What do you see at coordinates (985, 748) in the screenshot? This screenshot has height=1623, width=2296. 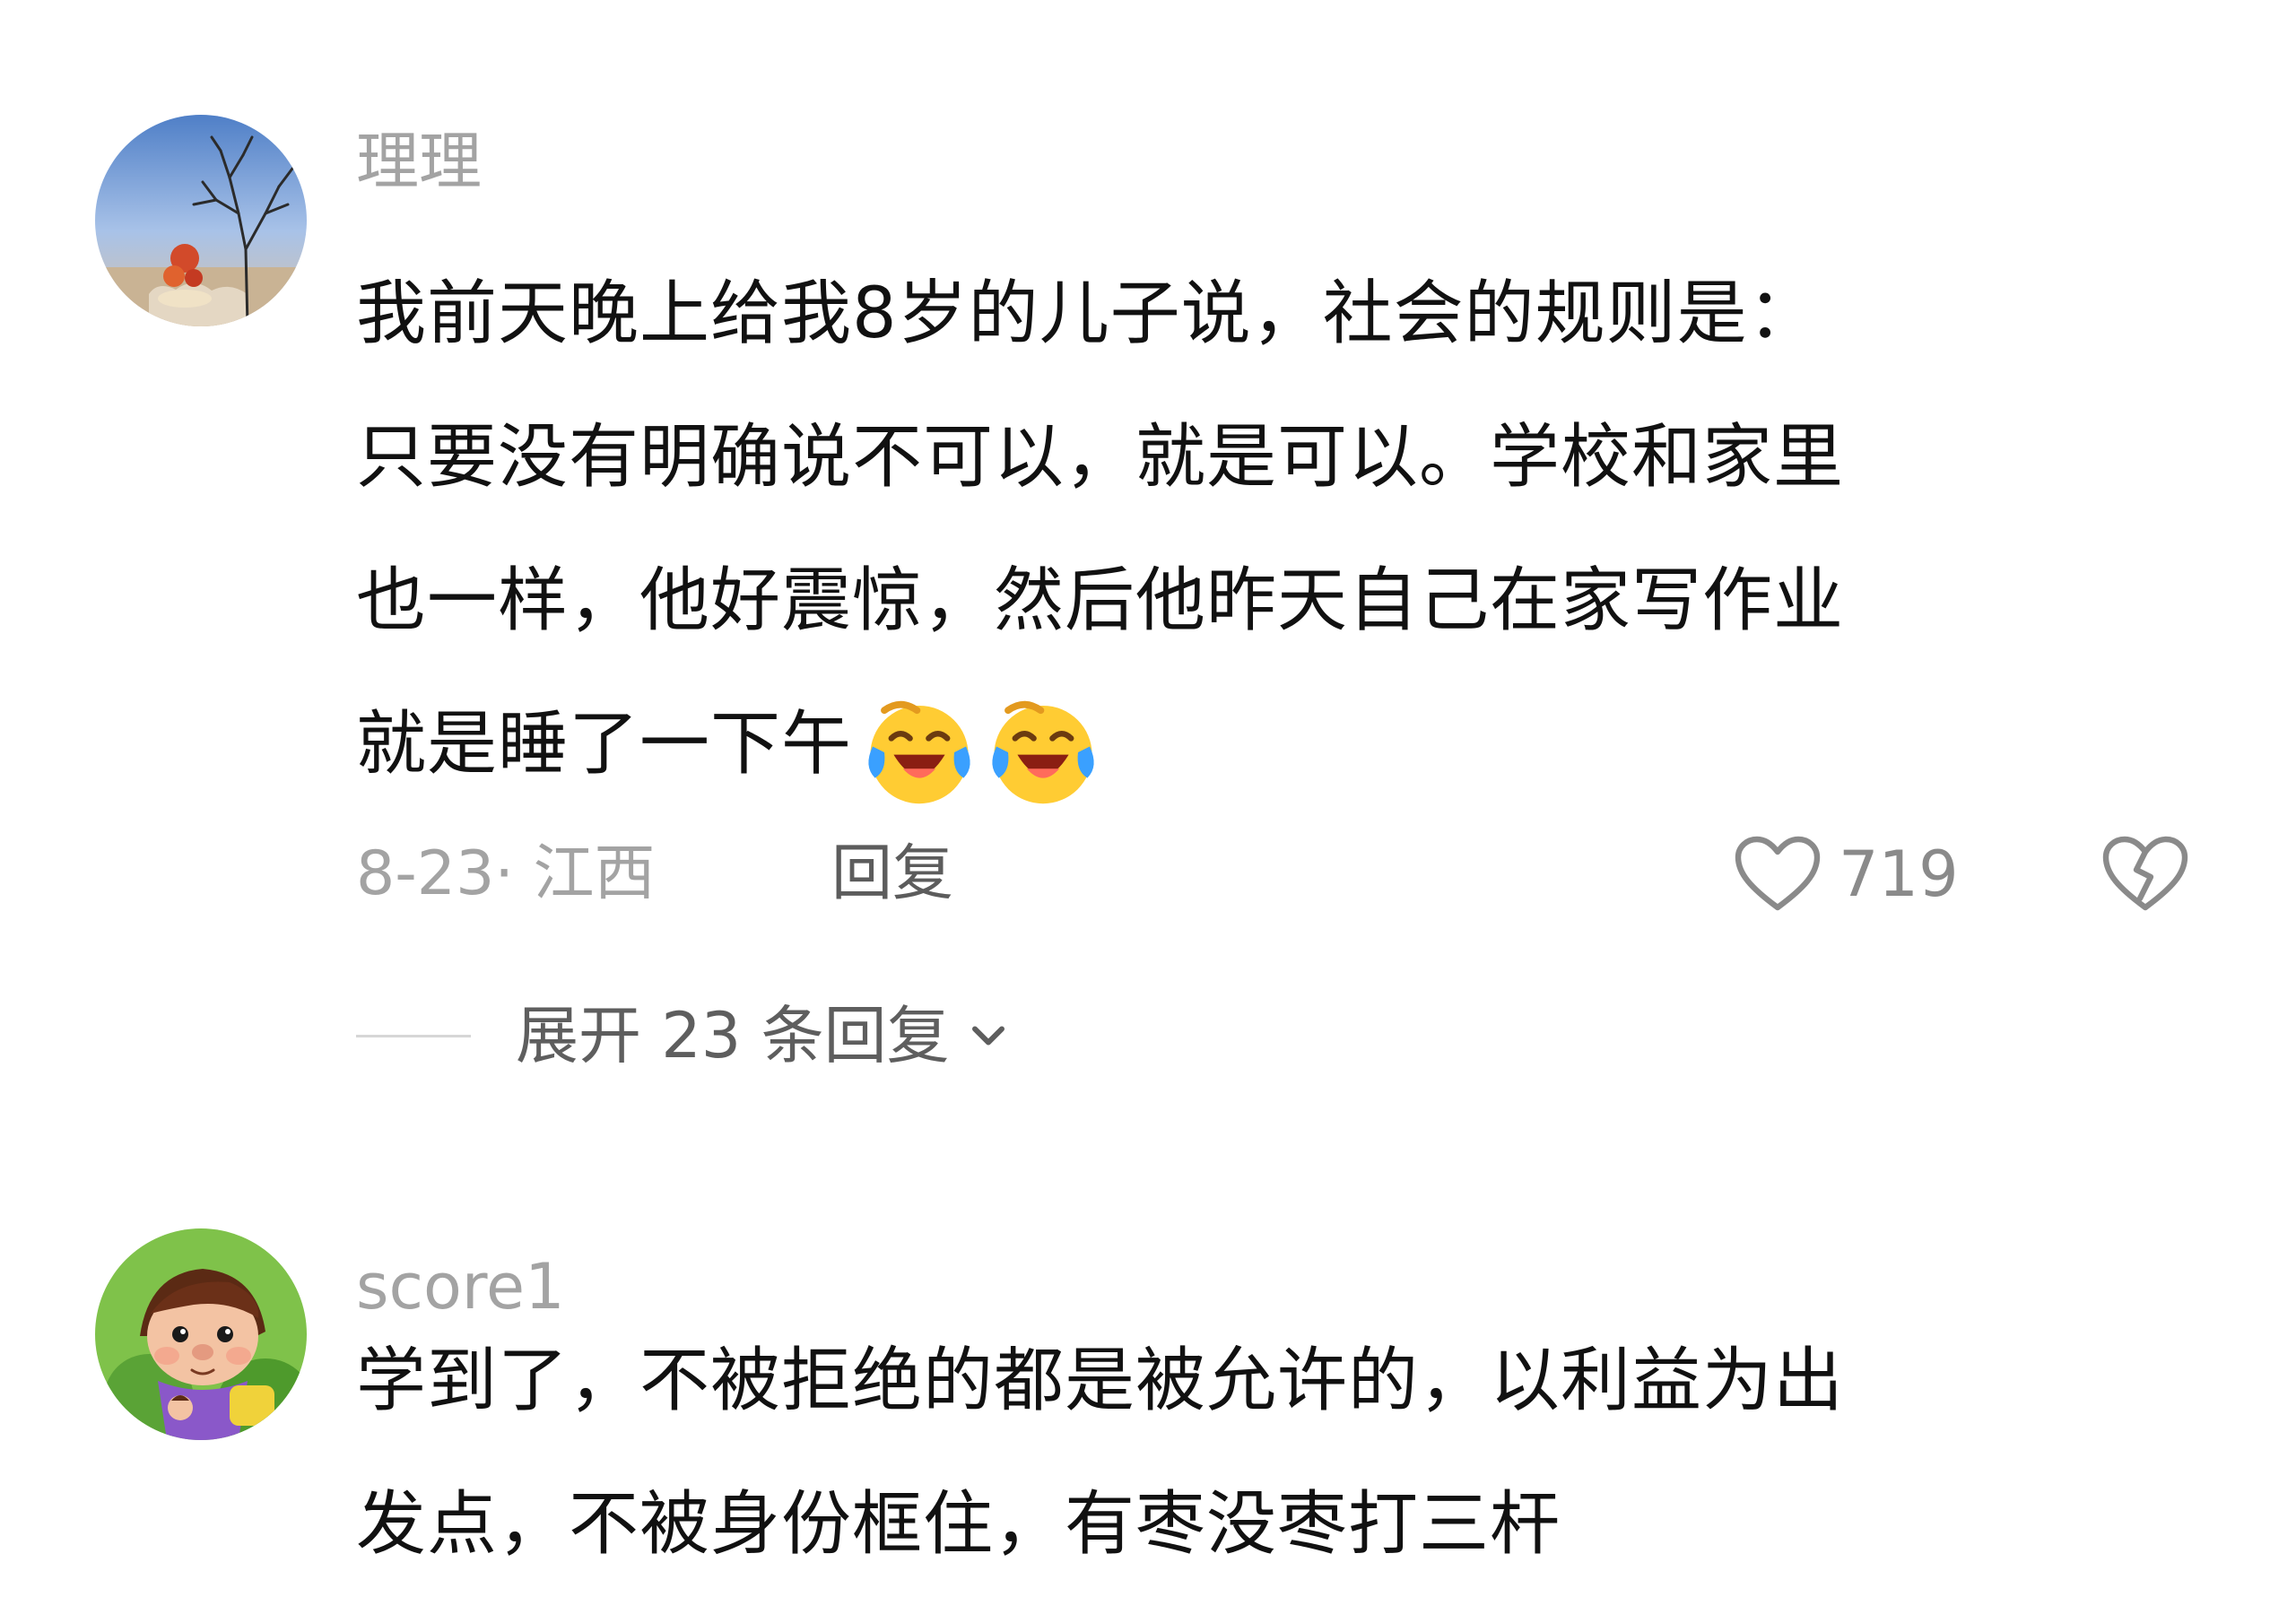 I see `emoji-group` at bounding box center [985, 748].